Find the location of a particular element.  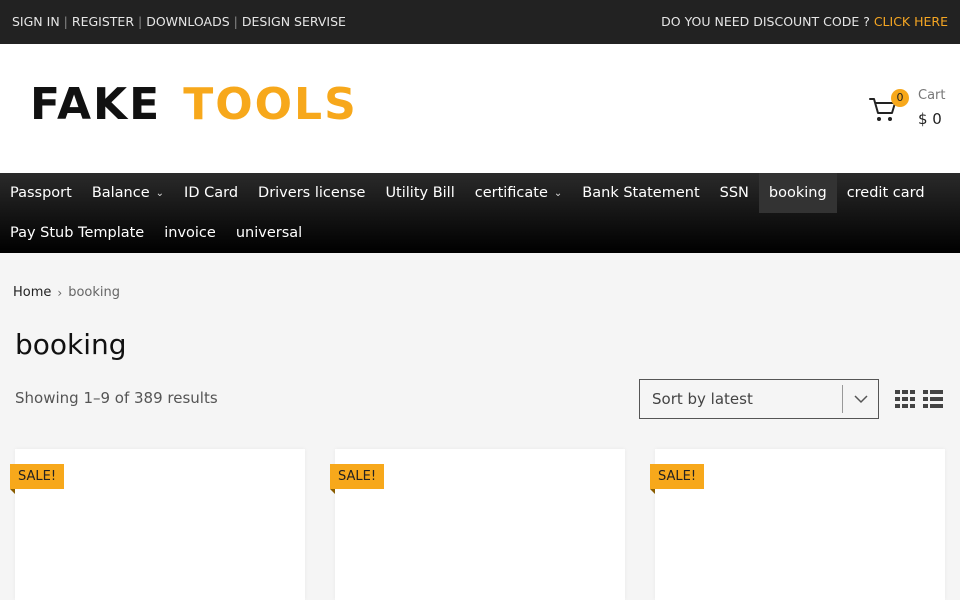

nav-item-label: invoice is located at coordinates (190, 233).